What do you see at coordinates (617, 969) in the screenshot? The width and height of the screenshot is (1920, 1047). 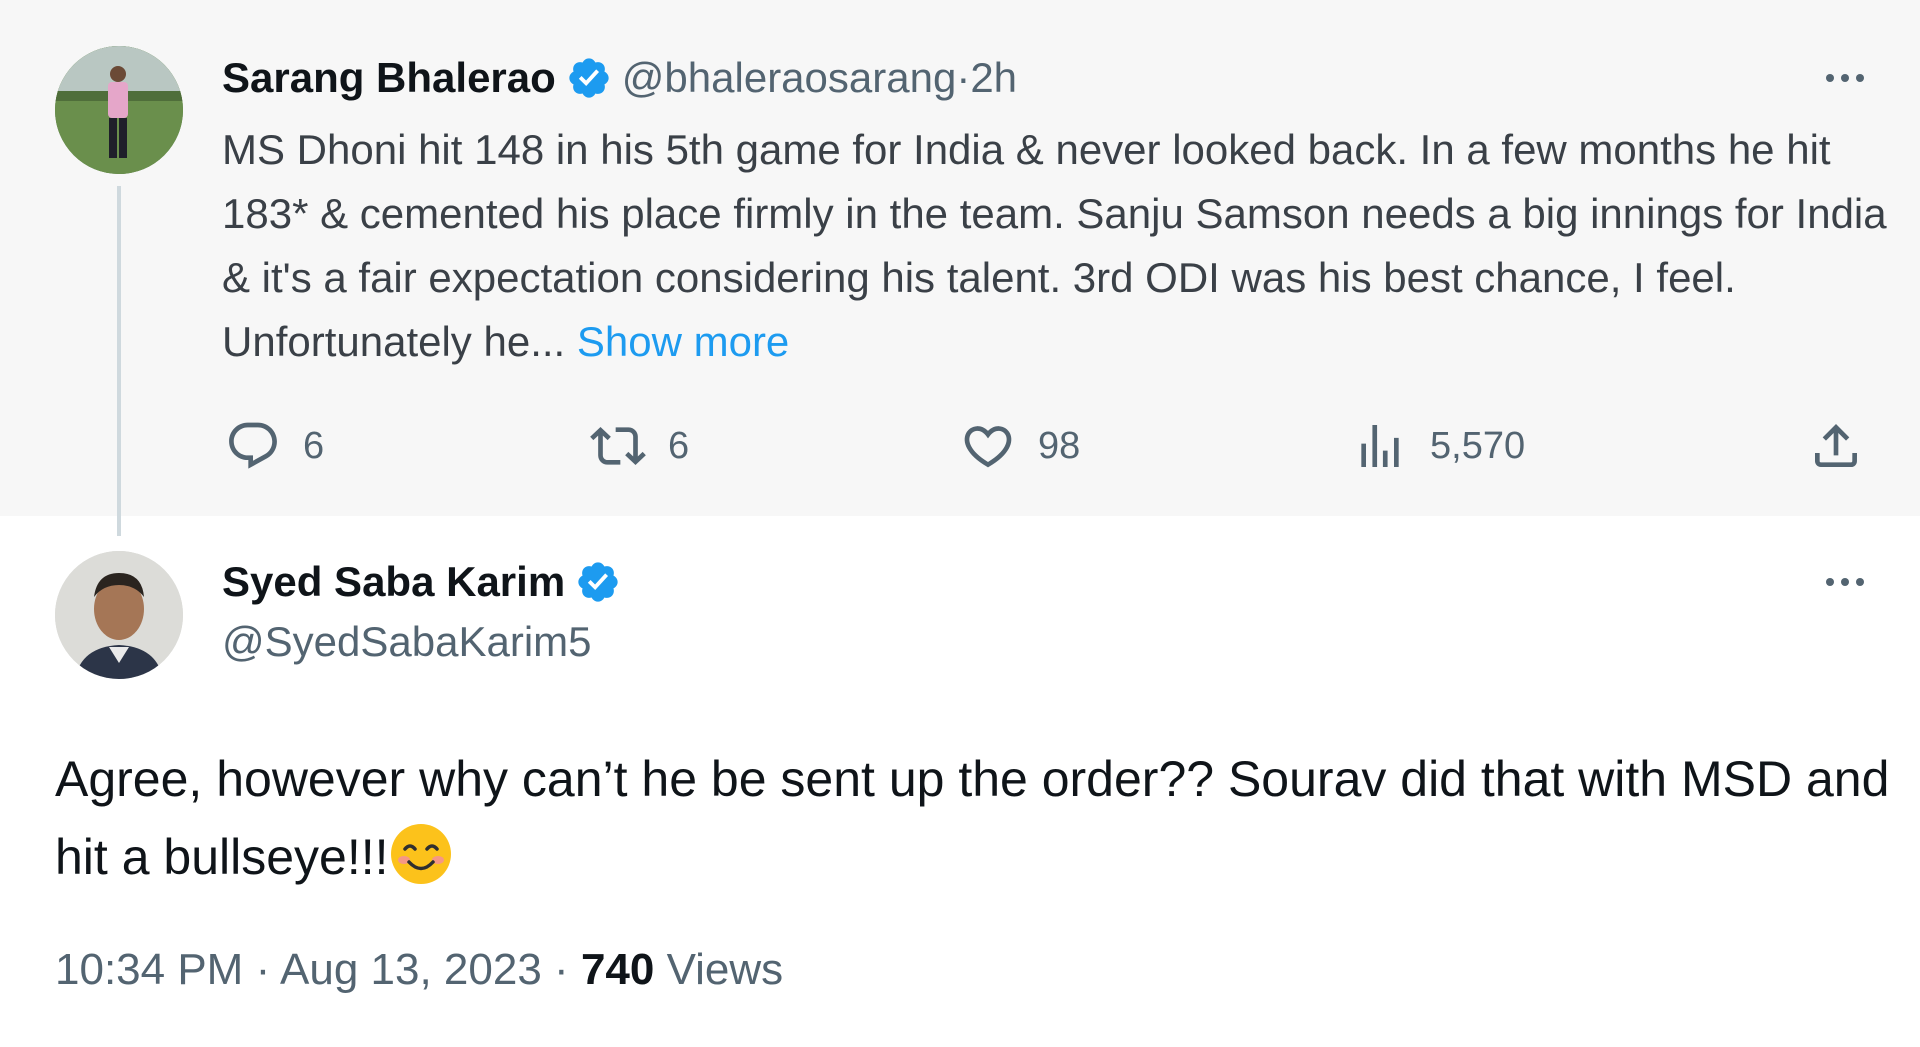 I see `views-count: 740` at bounding box center [617, 969].